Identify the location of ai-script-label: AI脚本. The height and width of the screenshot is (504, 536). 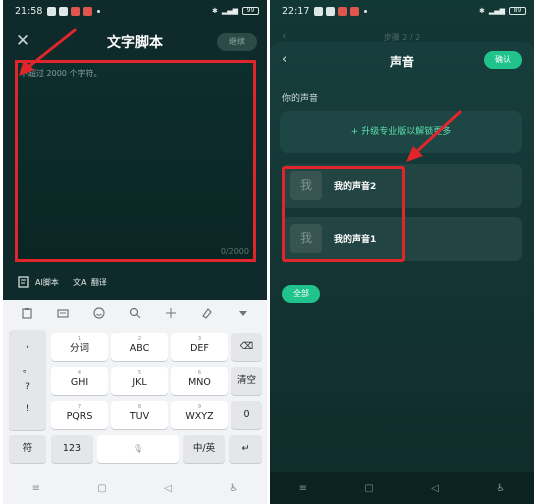
(47, 282).